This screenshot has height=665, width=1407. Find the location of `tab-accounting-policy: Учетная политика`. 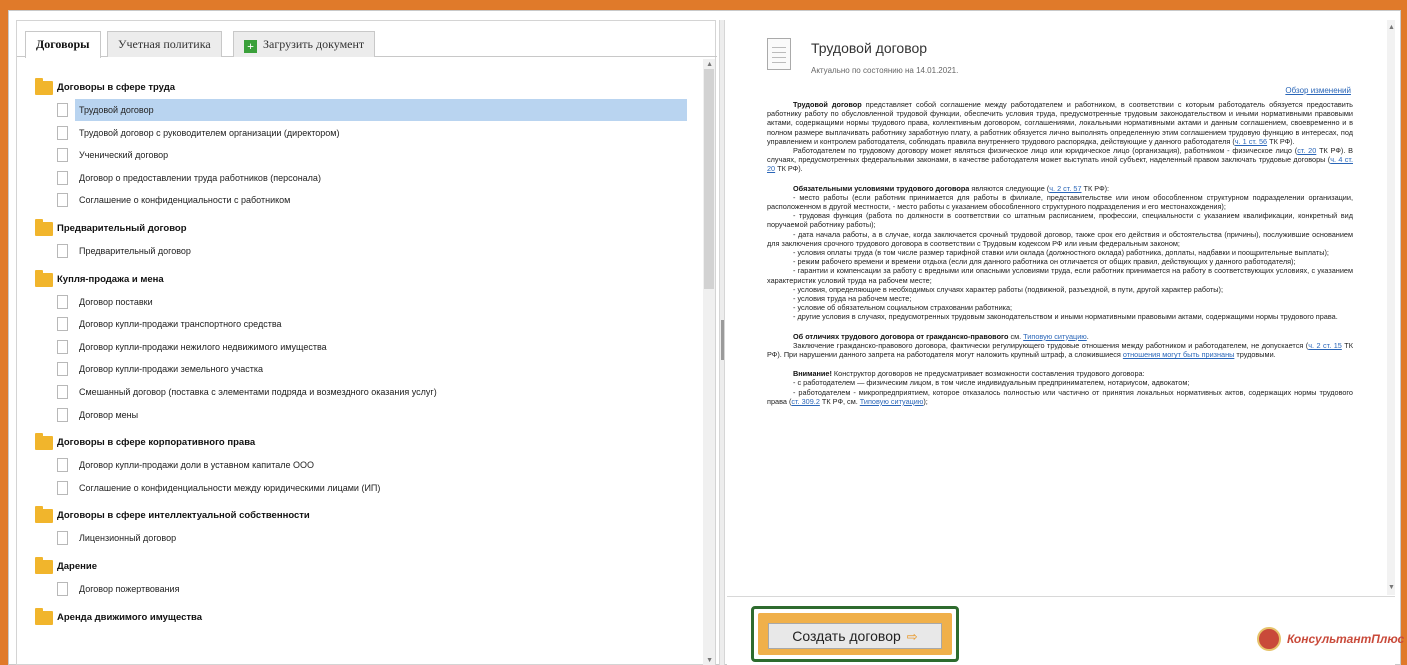

tab-accounting-policy: Учетная политика is located at coordinates (164, 44).